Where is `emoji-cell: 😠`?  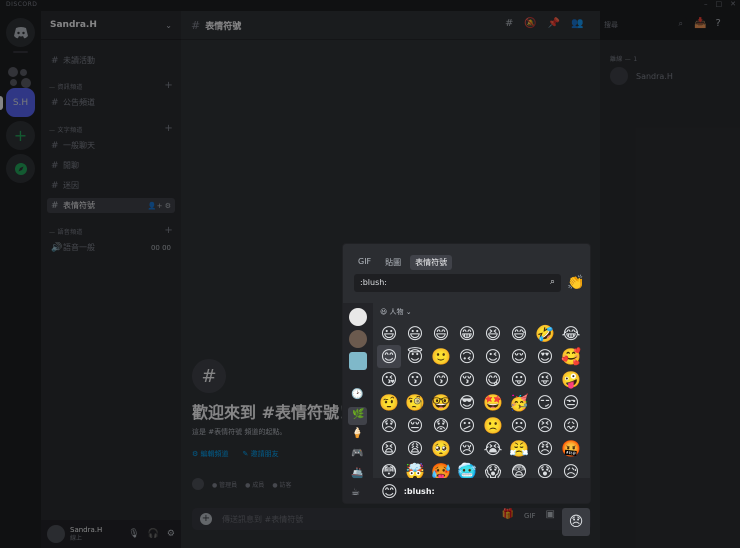
emoji-cell: 😠 is located at coordinates (545, 448).